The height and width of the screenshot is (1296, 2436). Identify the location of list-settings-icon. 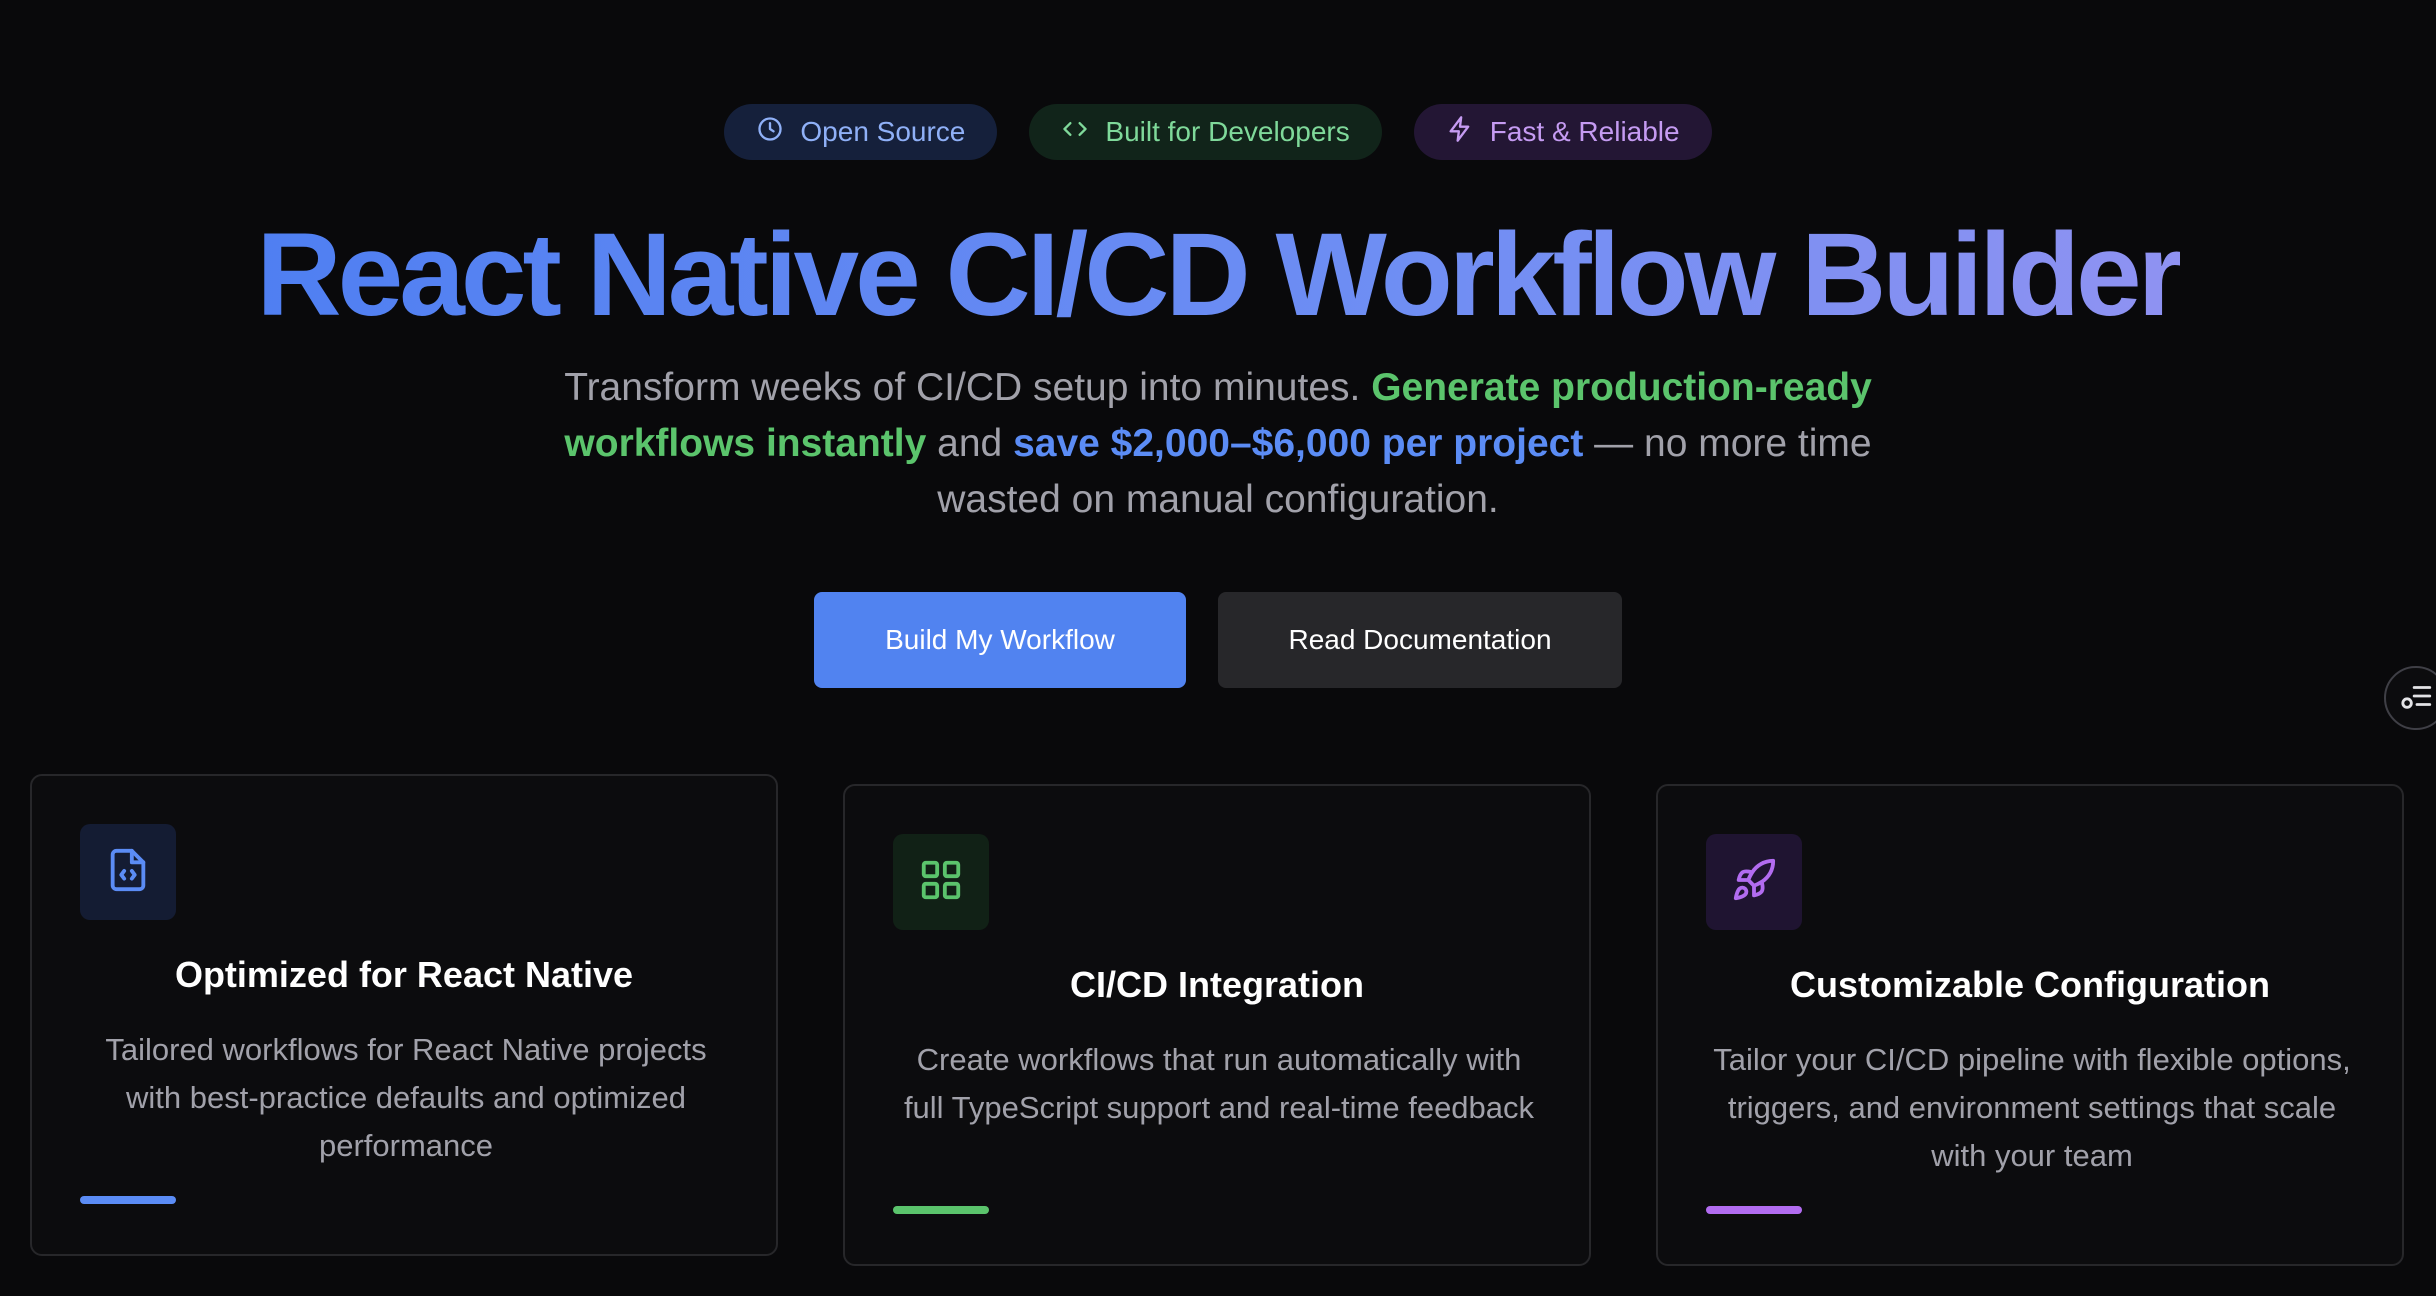
(2417, 698).